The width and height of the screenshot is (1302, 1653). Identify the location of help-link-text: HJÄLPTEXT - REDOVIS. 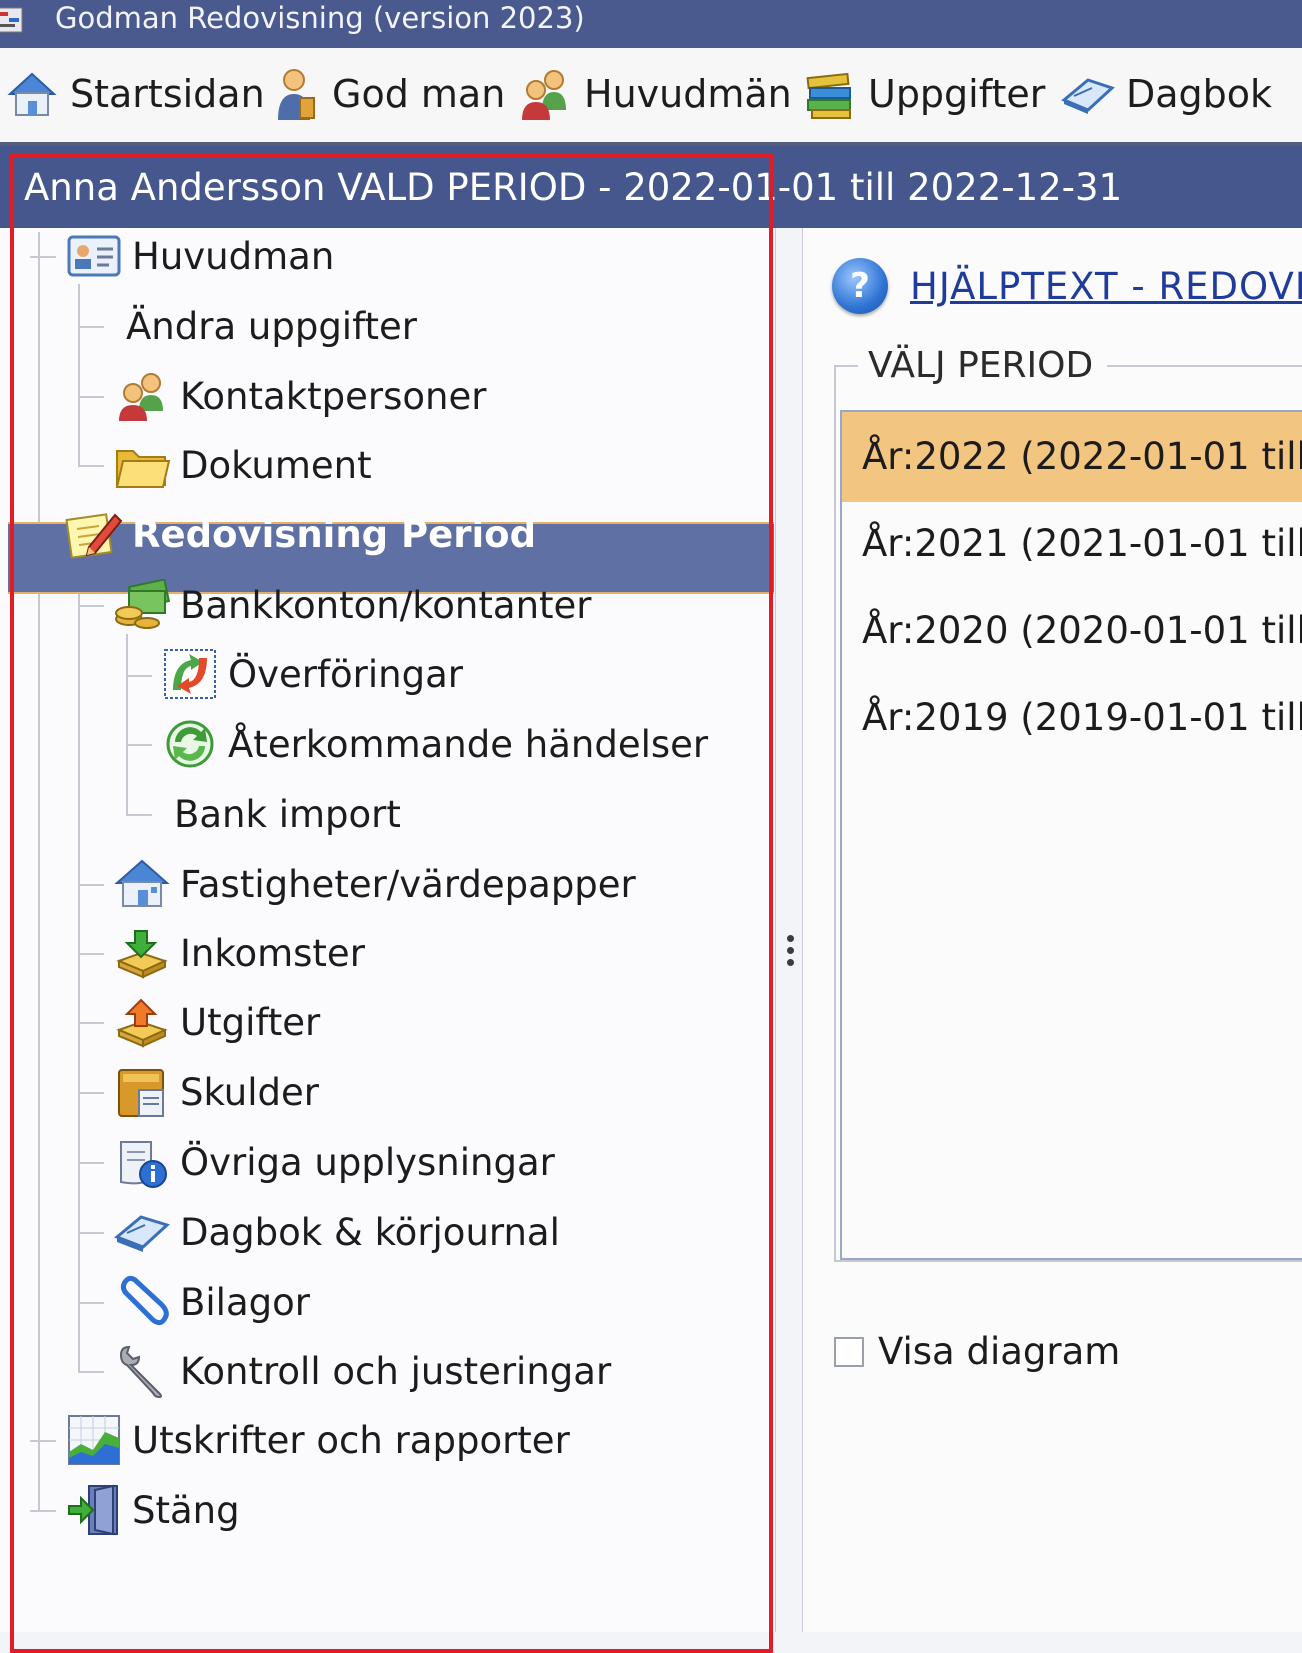
(1106, 286).